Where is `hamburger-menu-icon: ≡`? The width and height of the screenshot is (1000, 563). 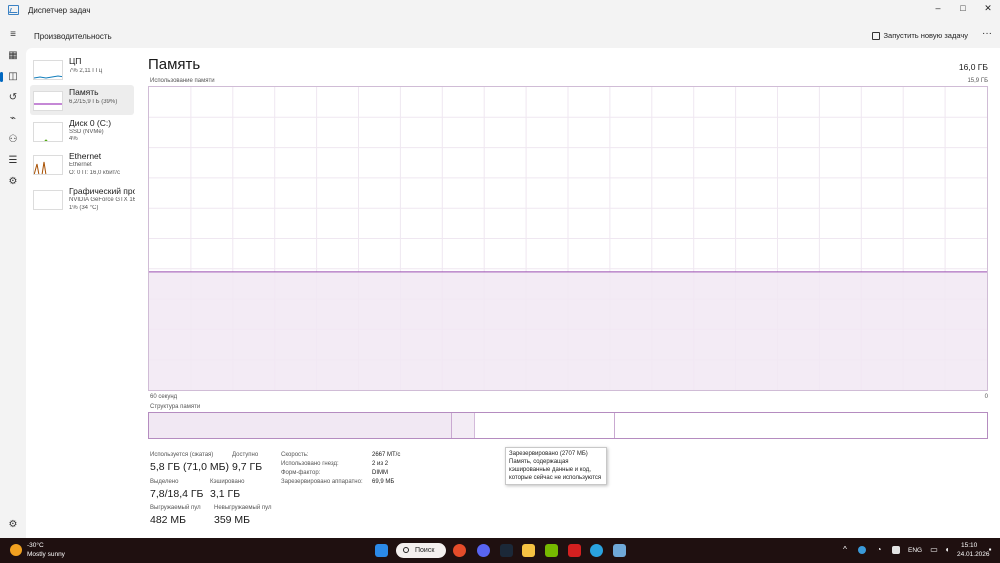
hamburger-menu-icon: ≡ is located at coordinates (13, 35).